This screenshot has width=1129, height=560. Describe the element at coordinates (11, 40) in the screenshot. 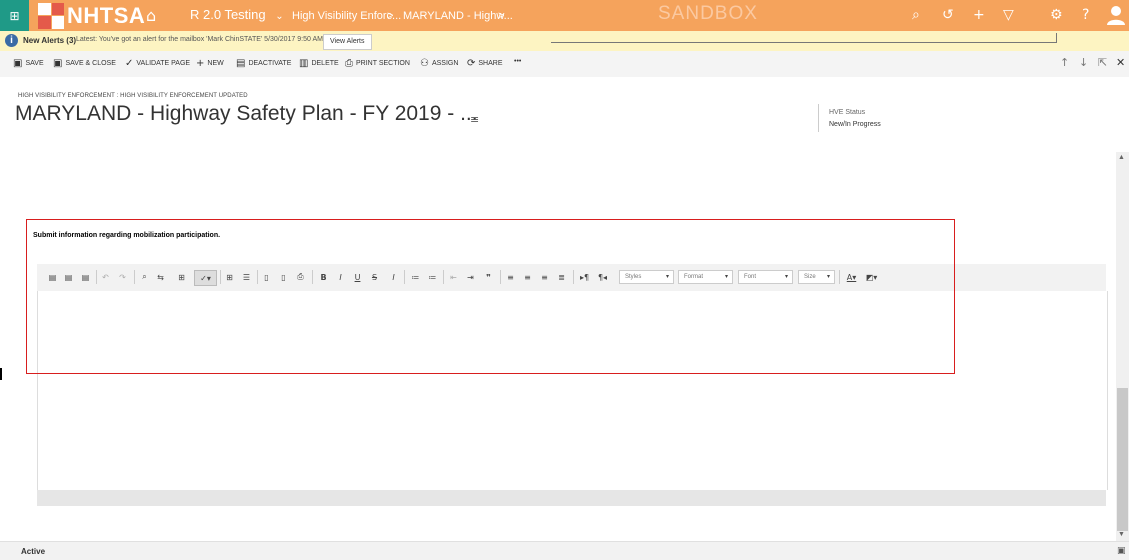

I see `info-icon: i` at that location.